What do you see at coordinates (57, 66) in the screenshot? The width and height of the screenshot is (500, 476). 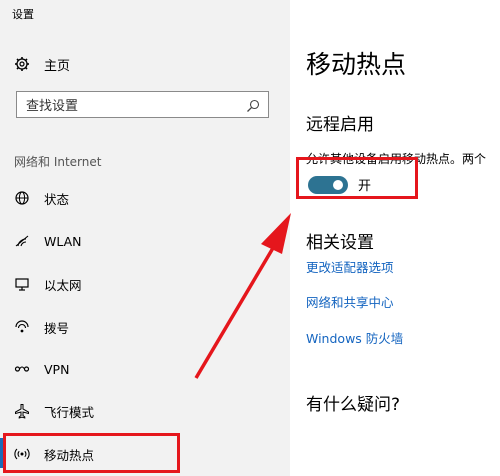 I see `home-label: 主页` at bounding box center [57, 66].